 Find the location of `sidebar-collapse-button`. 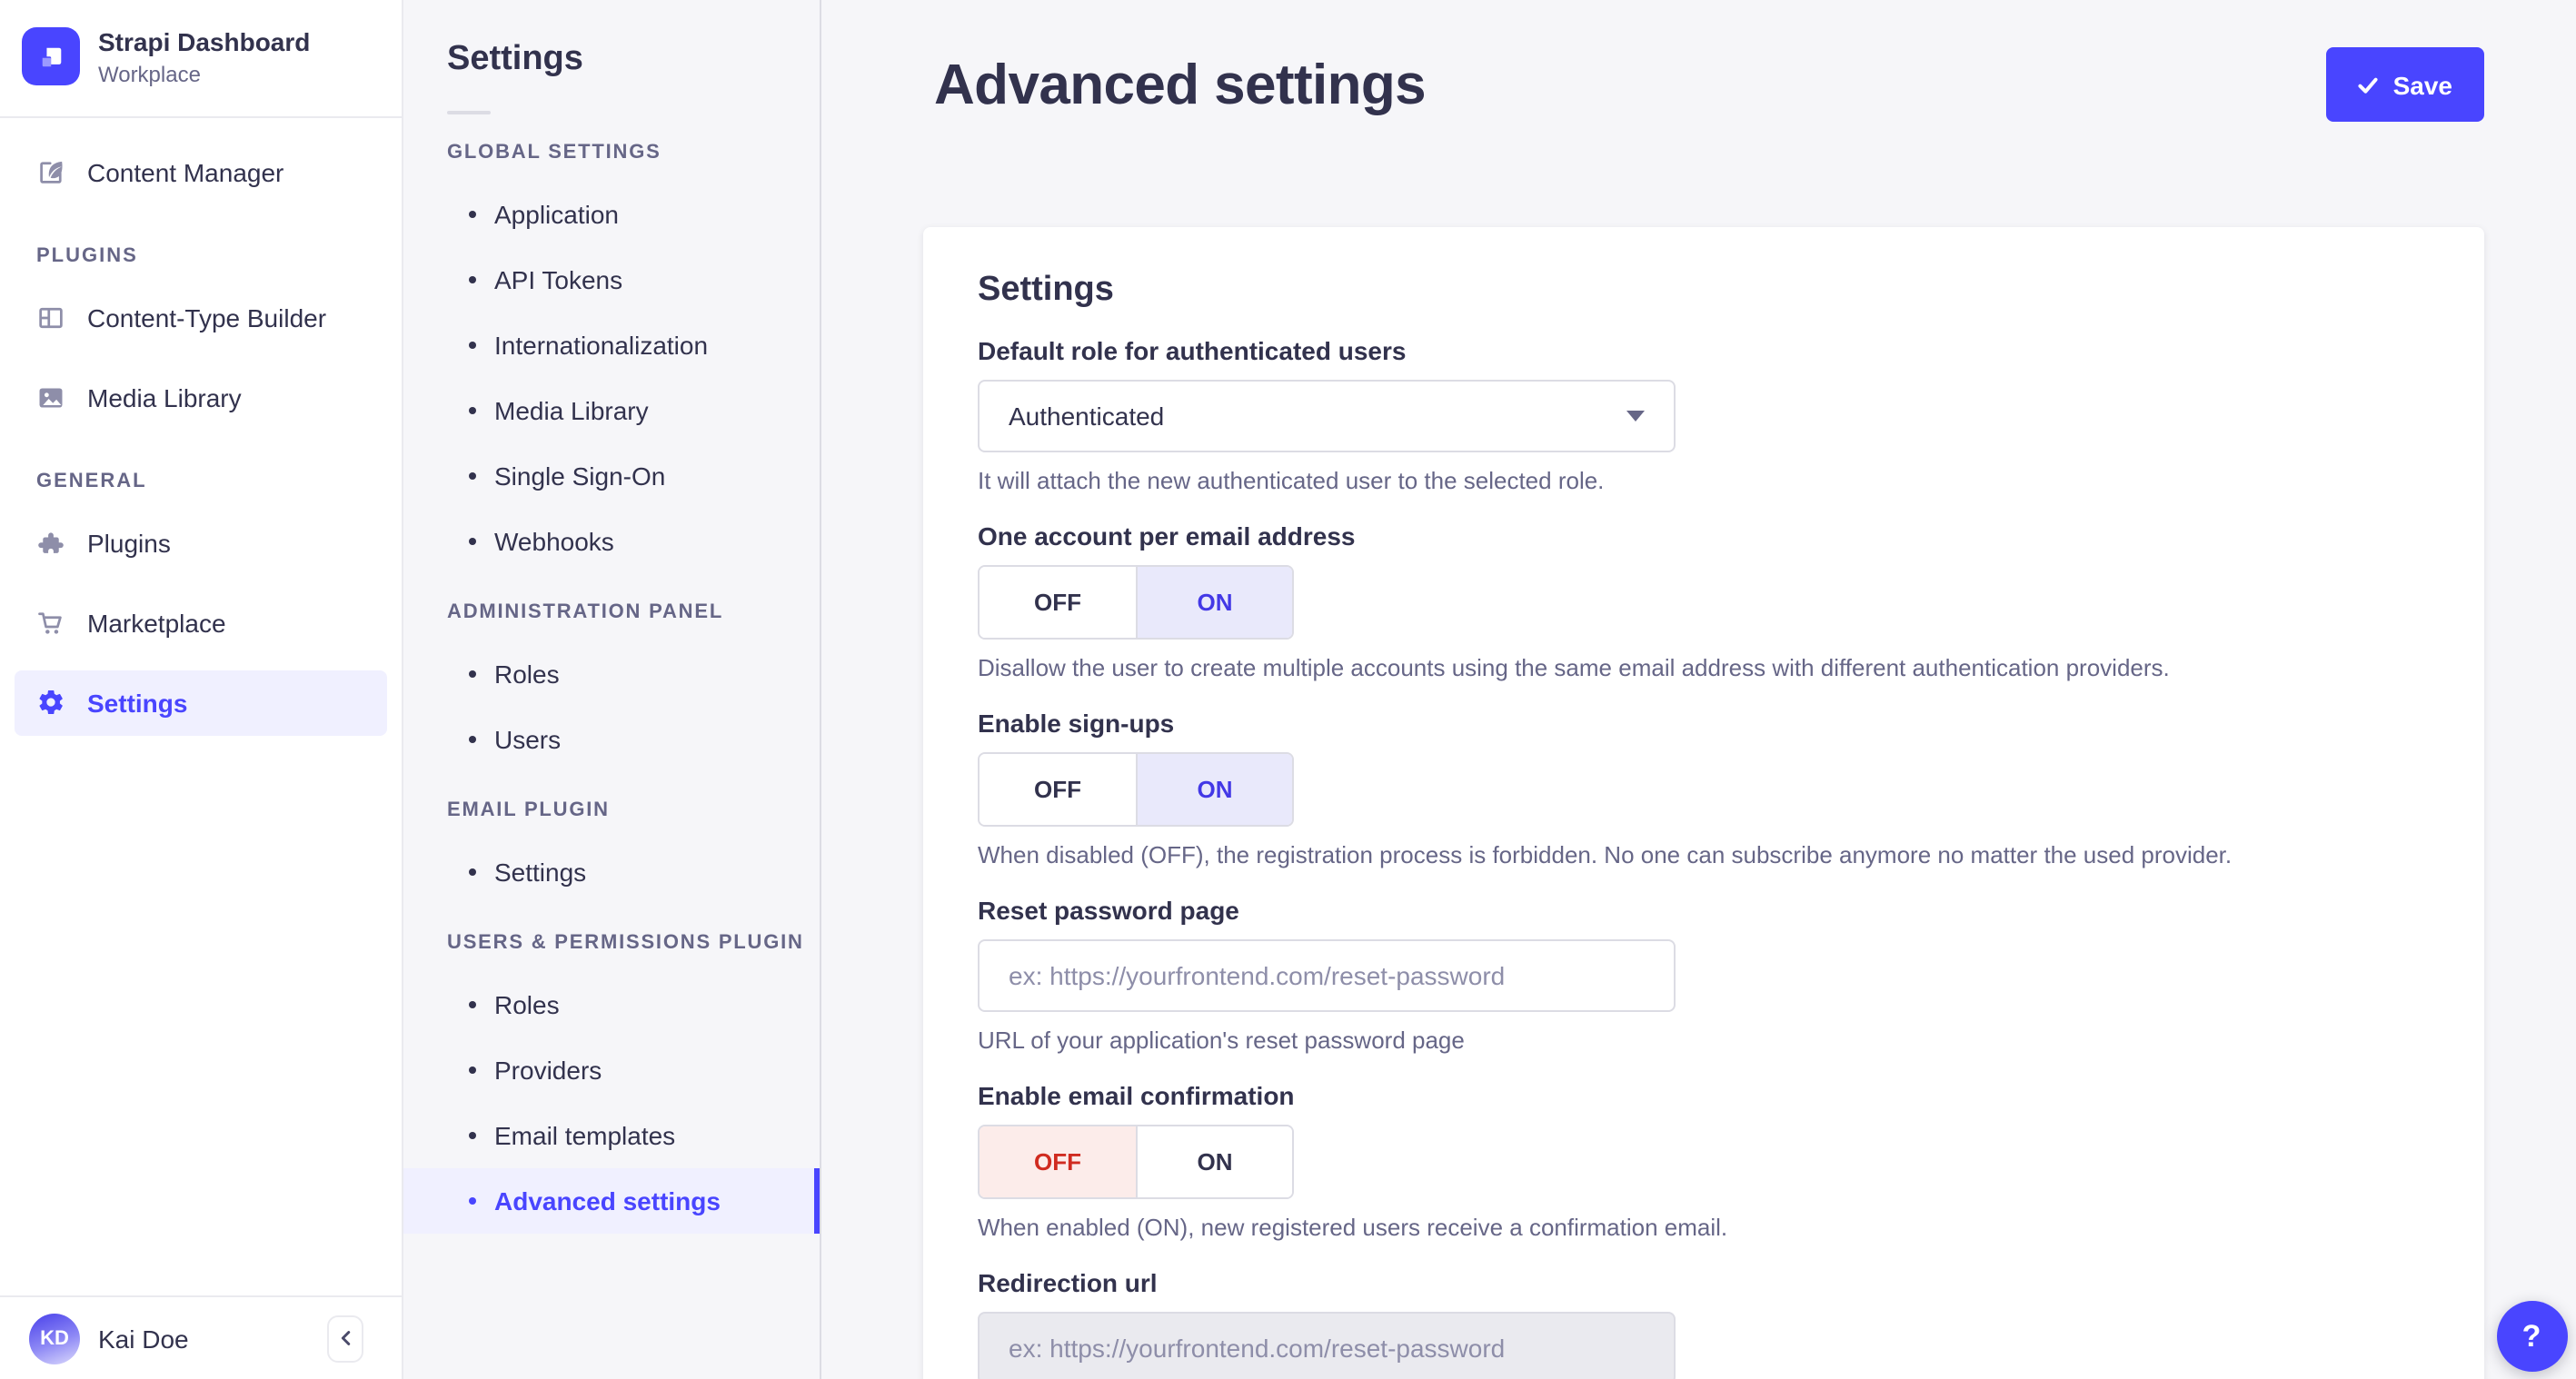

sidebar-collapse-button is located at coordinates (345, 1338).